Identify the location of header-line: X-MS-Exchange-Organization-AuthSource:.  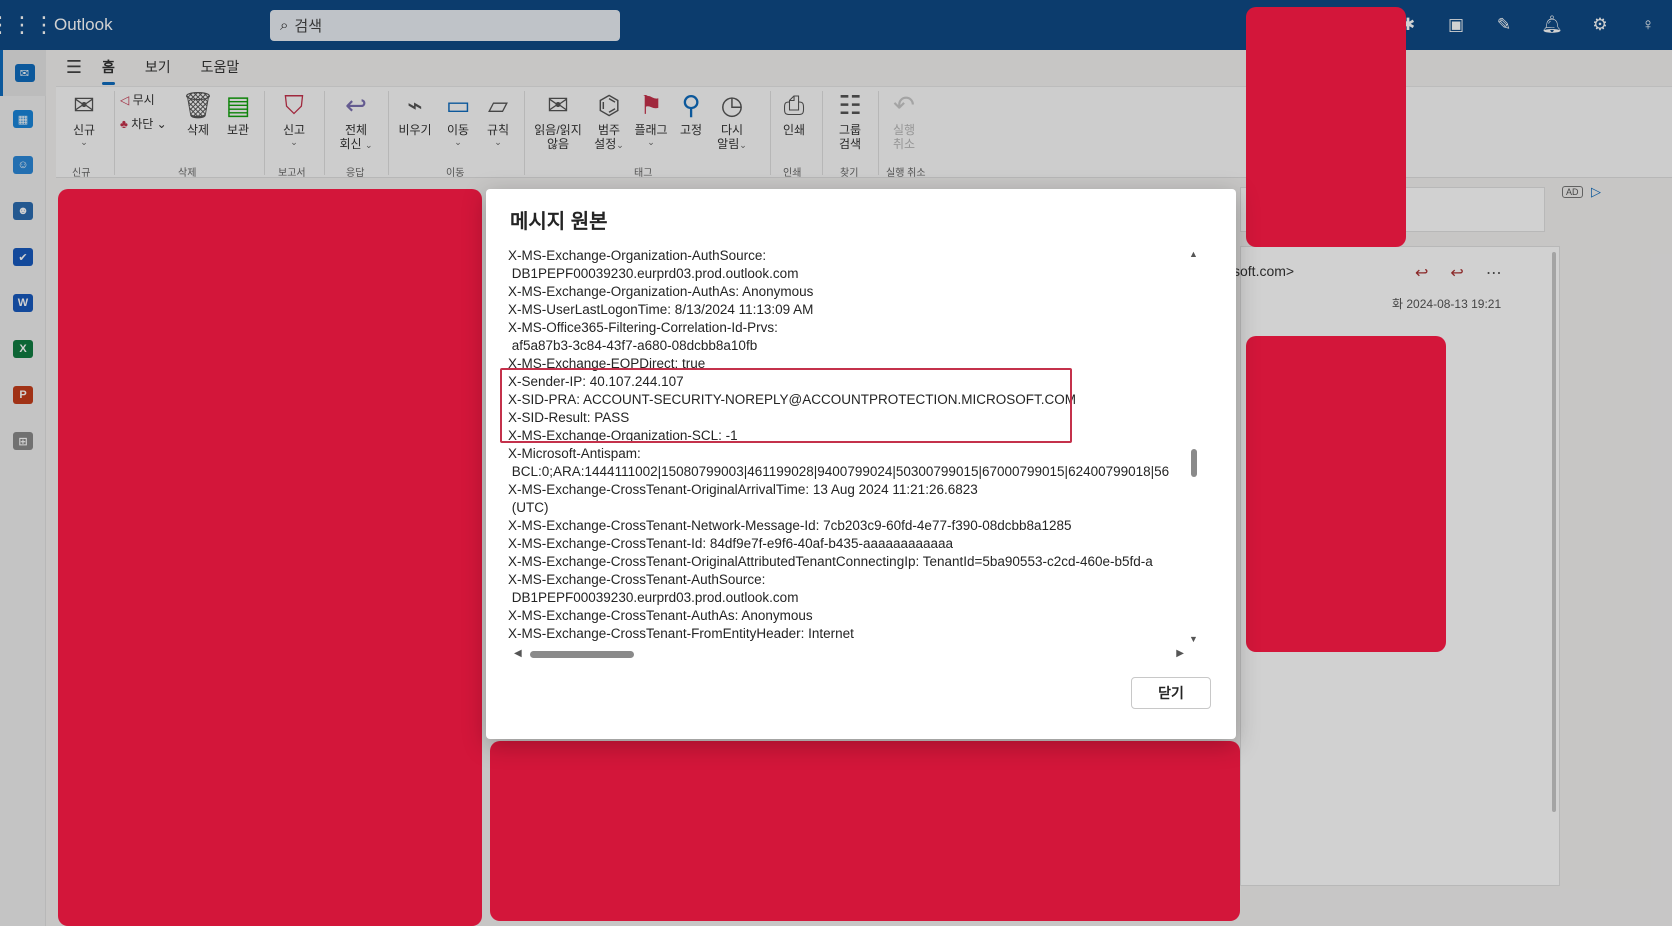
(637, 255).